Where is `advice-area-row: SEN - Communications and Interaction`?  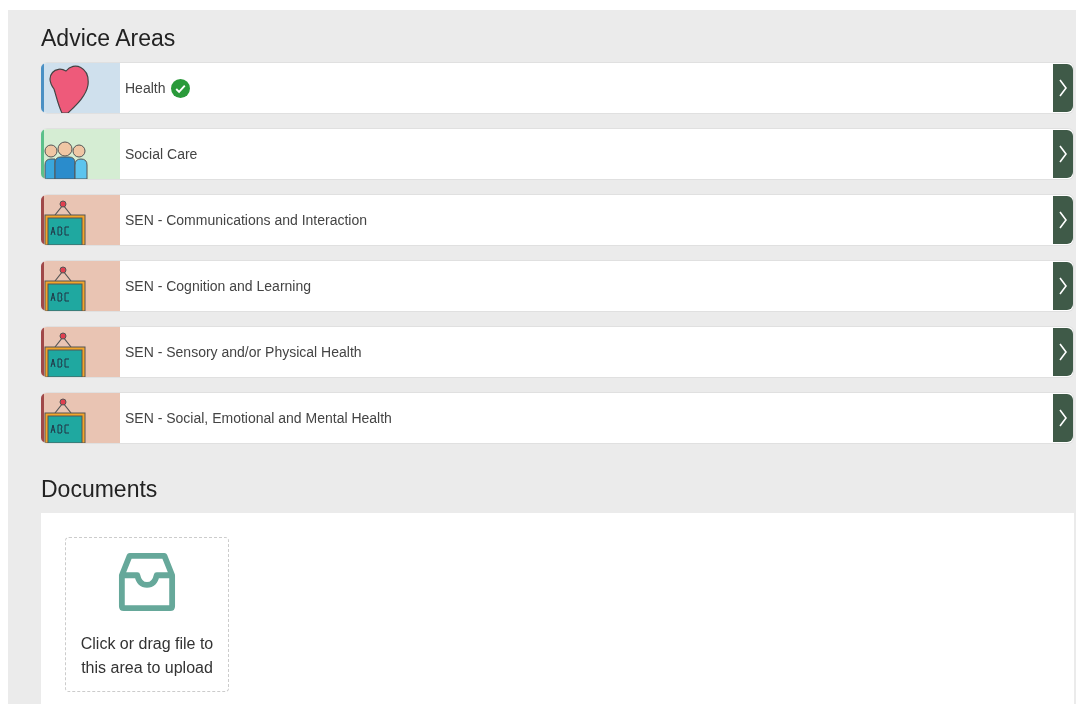
advice-area-row: SEN - Communications and Interaction is located at coordinates (557, 220).